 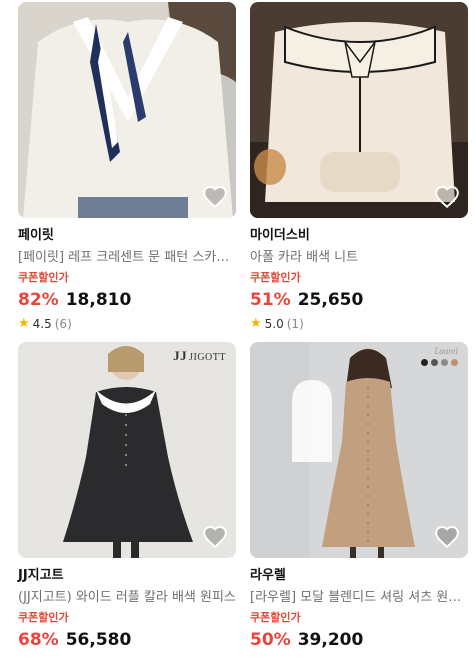 What do you see at coordinates (268, 575) in the screenshot?
I see `product-brand: 라우렐` at bounding box center [268, 575].